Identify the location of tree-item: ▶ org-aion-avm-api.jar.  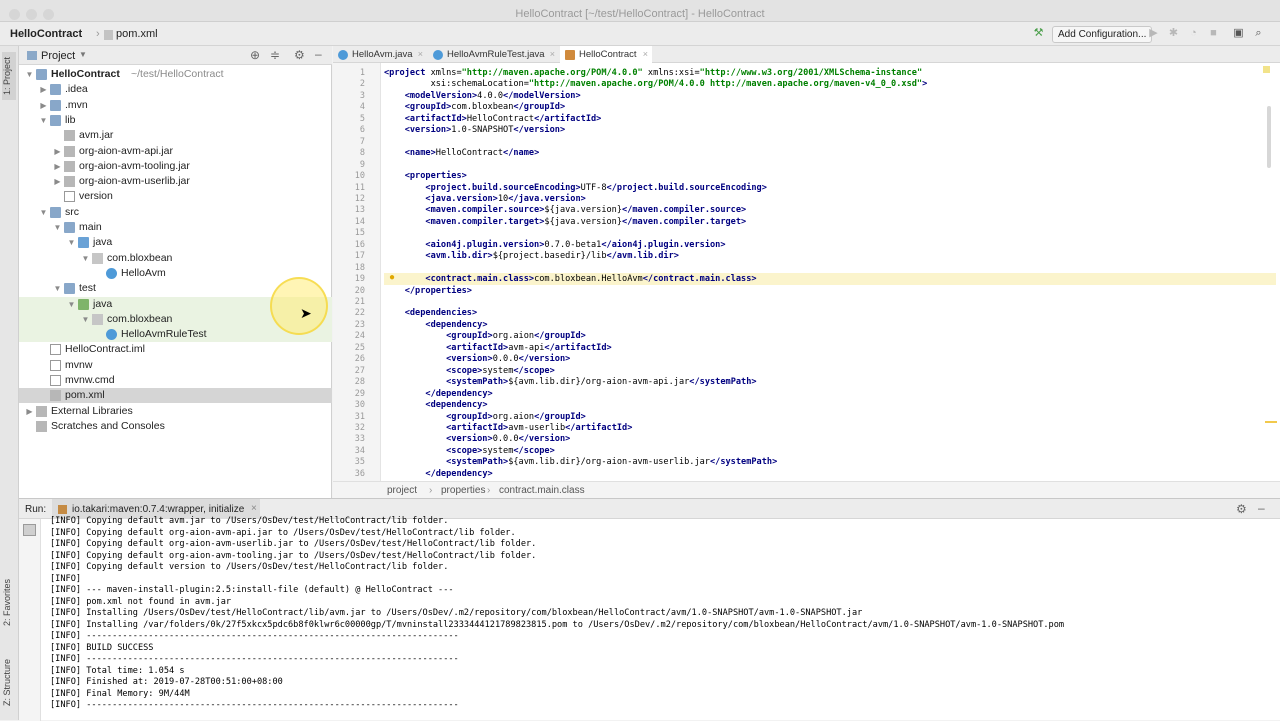
(175, 151).